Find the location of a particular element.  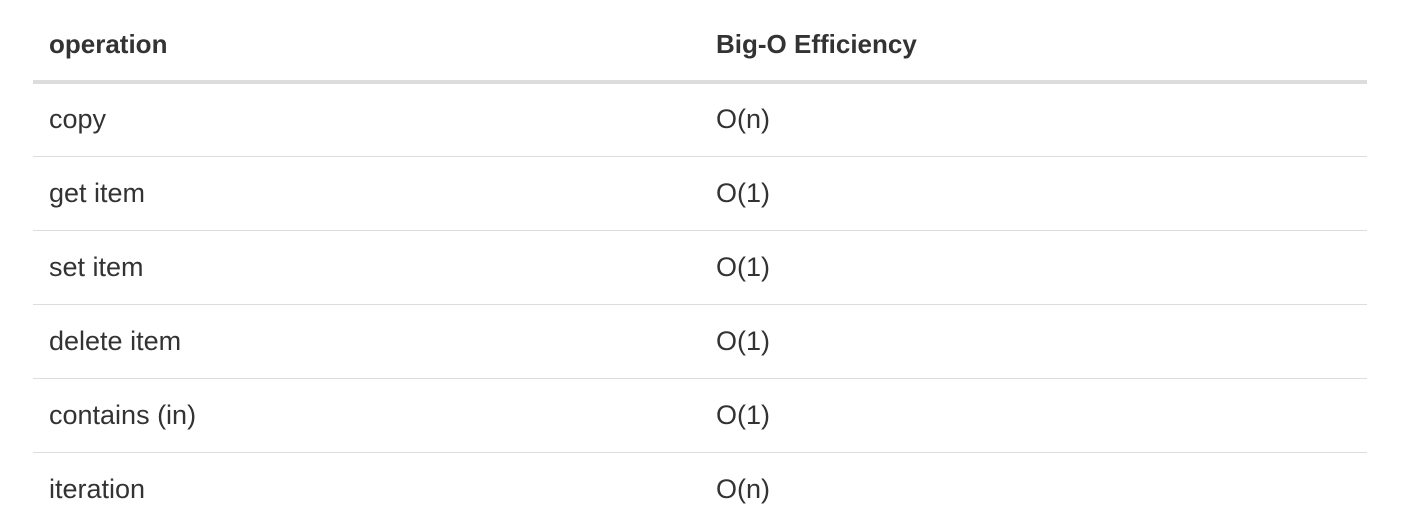

table-row: get item O(1) is located at coordinates (700, 192).